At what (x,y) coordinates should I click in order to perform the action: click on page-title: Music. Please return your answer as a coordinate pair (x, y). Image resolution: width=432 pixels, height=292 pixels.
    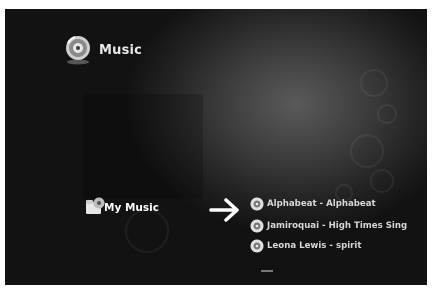
    Looking at the image, I should click on (121, 50).